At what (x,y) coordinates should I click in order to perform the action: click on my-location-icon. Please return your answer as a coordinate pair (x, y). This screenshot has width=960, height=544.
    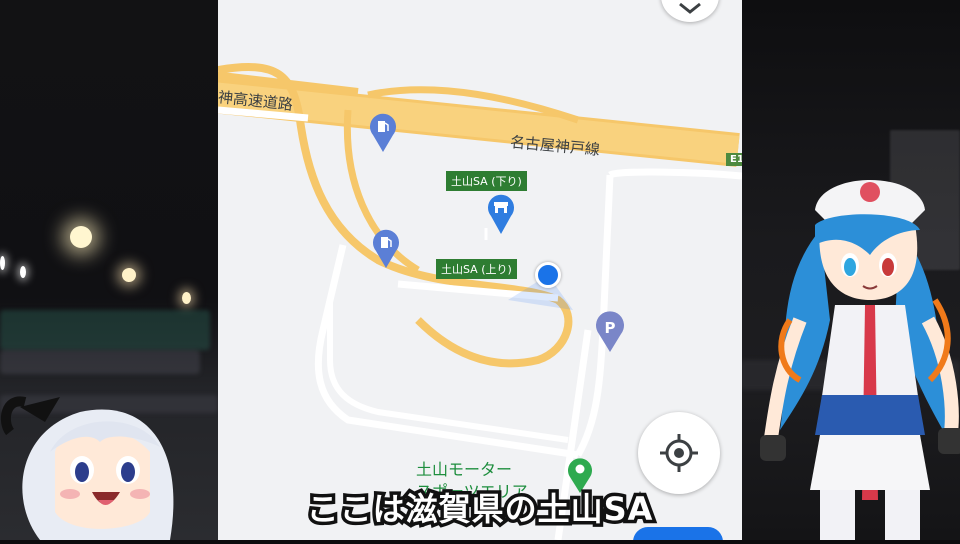
    Looking at the image, I should click on (679, 453).